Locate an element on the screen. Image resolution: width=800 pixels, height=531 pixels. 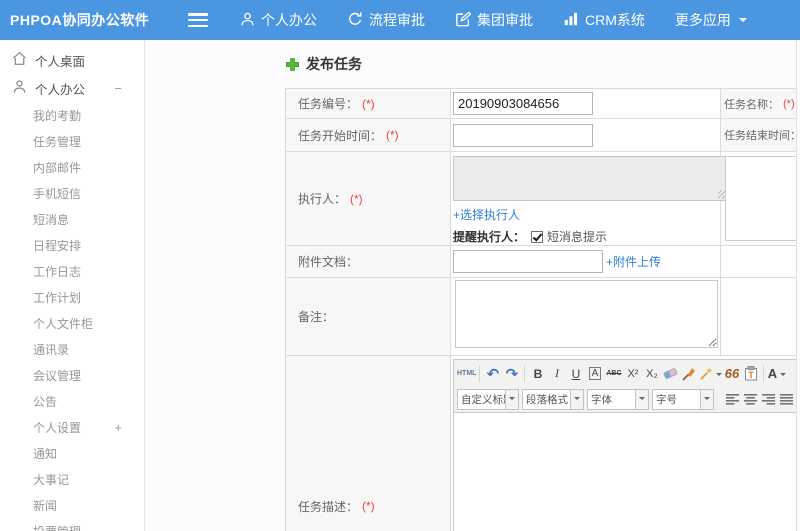
page-title: 发布任务 is located at coordinates (334, 64).